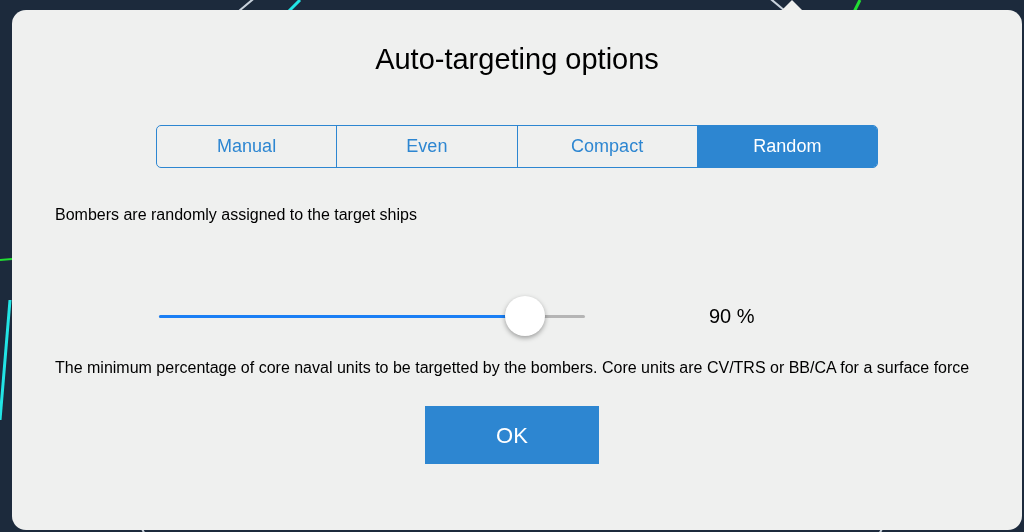 This screenshot has width=1024, height=532. I want to click on slider-thumb, so click(525, 315).